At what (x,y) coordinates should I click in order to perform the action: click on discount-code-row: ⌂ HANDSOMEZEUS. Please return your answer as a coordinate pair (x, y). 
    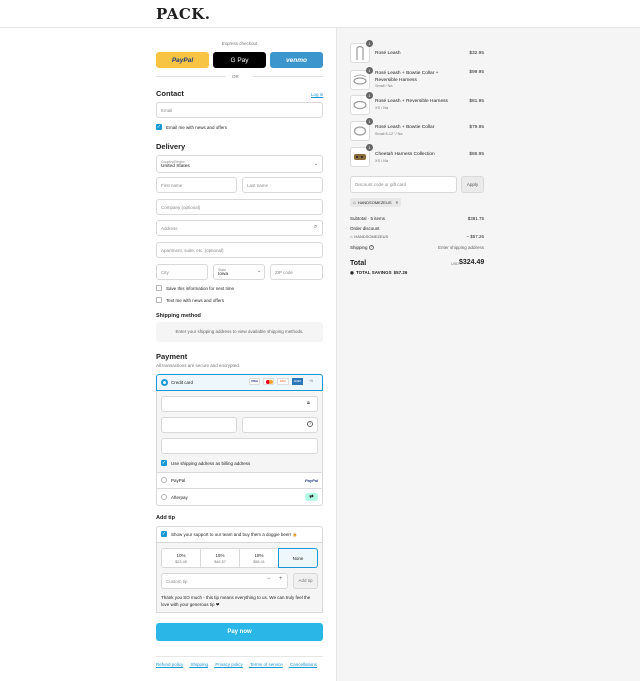
    Looking at the image, I should click on (369, 236).